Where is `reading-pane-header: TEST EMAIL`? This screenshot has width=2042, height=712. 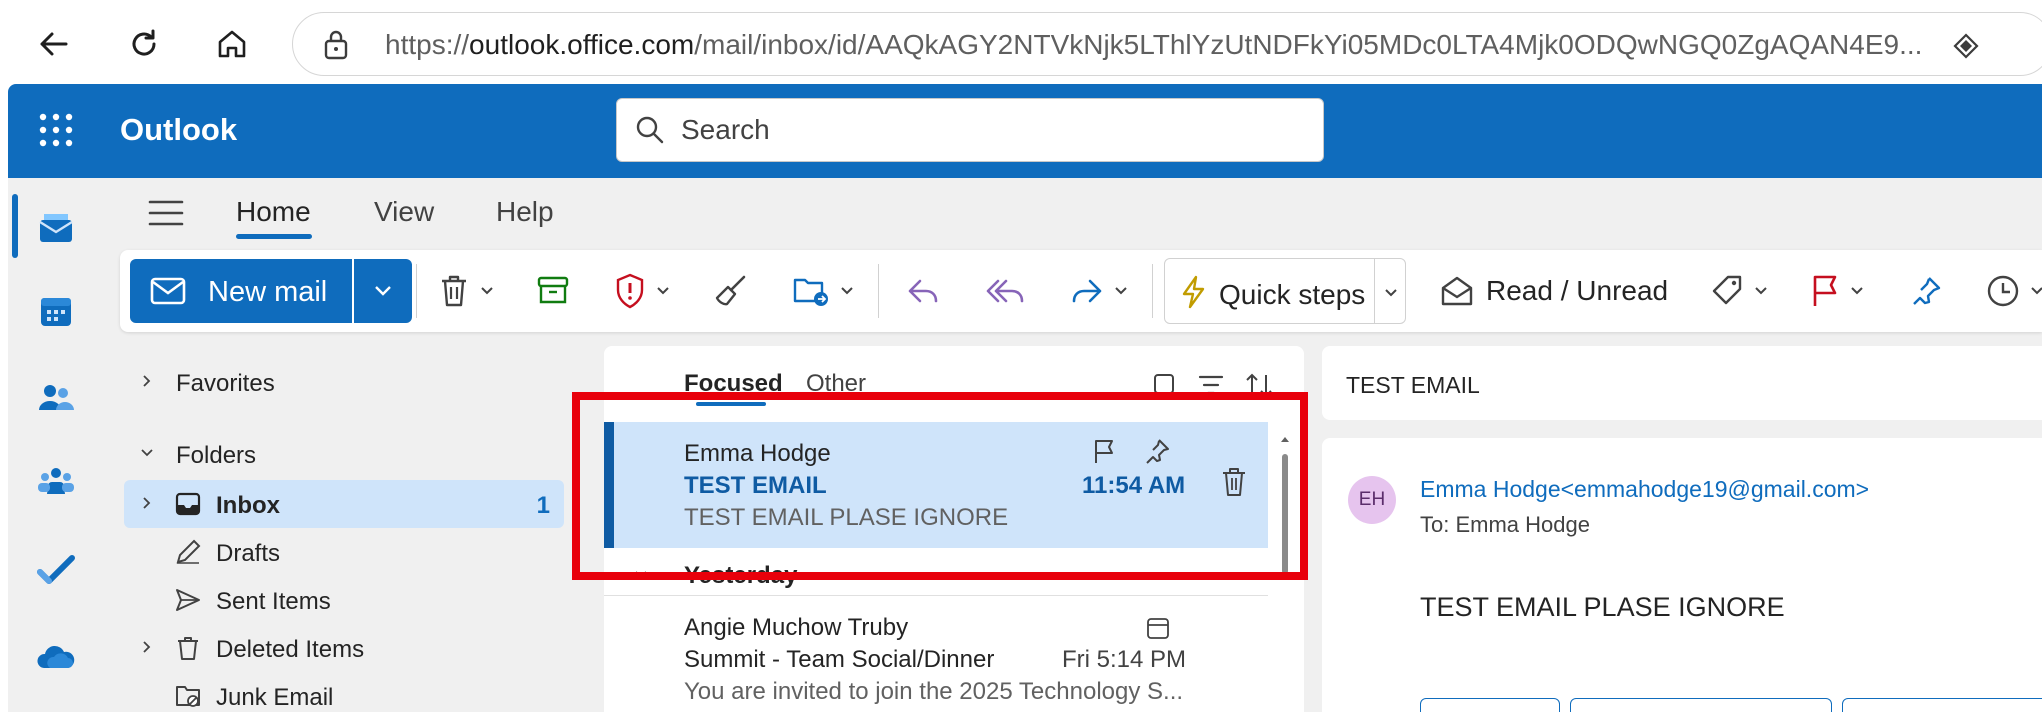
reading-pane-header: TEST EMAIL is located at coordinates (1682, 383).